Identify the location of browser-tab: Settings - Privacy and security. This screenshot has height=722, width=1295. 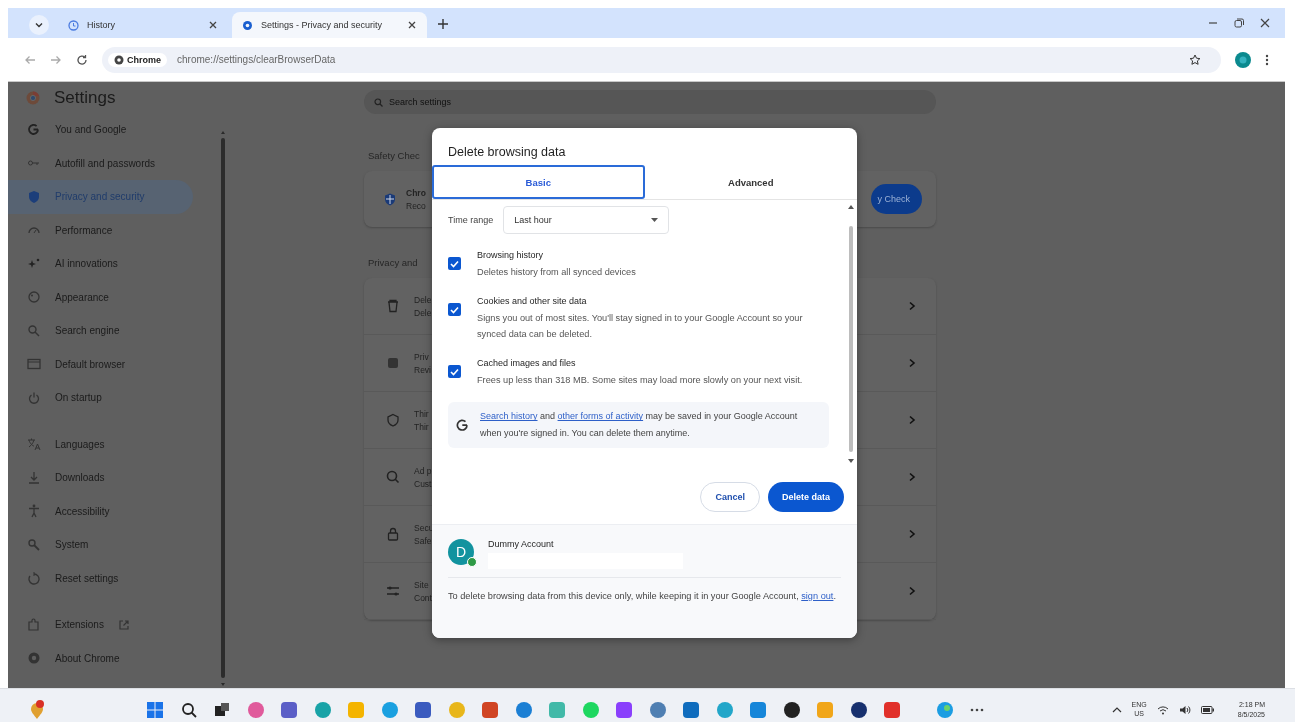
(329, 25).